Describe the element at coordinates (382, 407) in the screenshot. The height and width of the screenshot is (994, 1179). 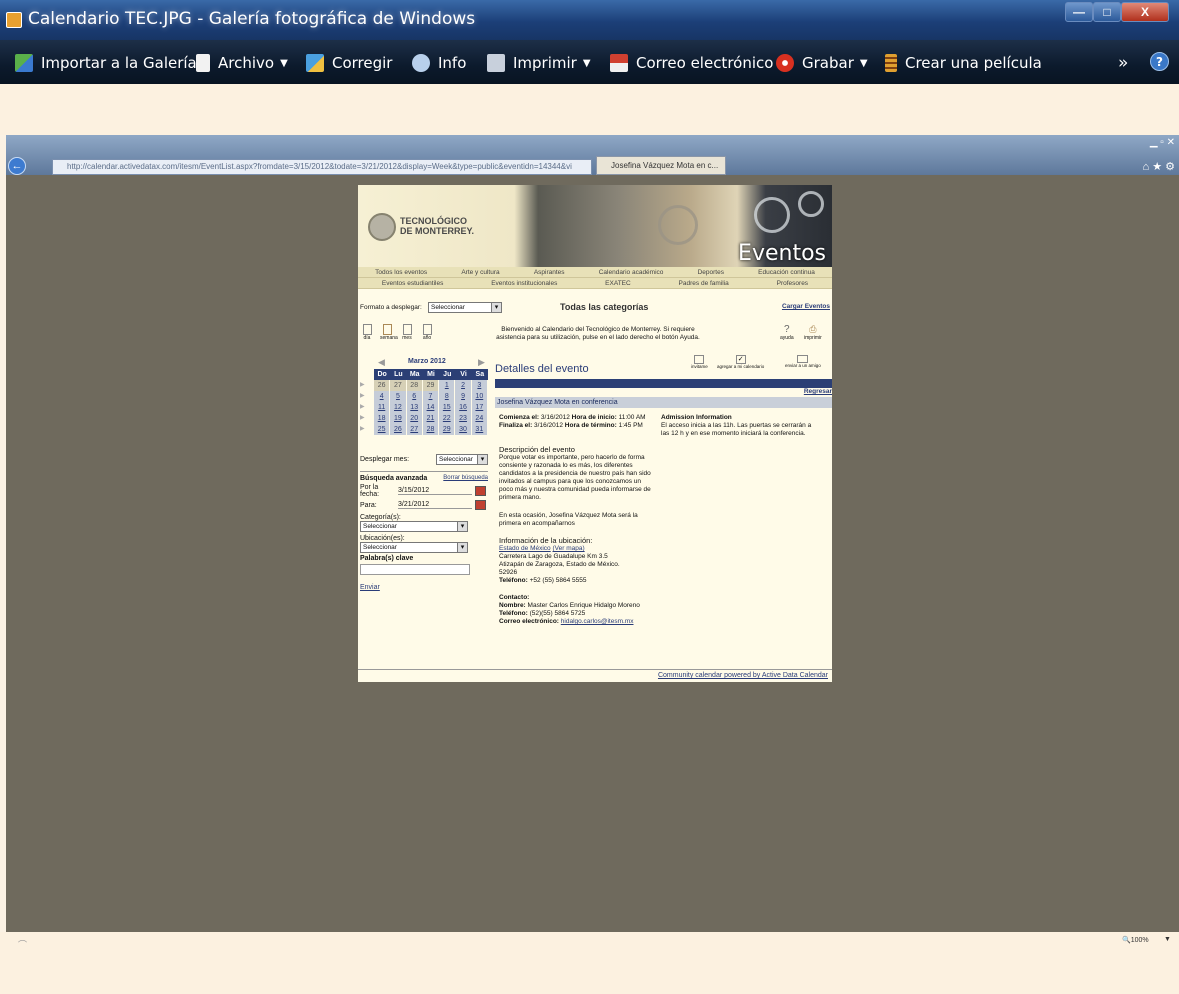
I see `calendar-day: 11` at that location.